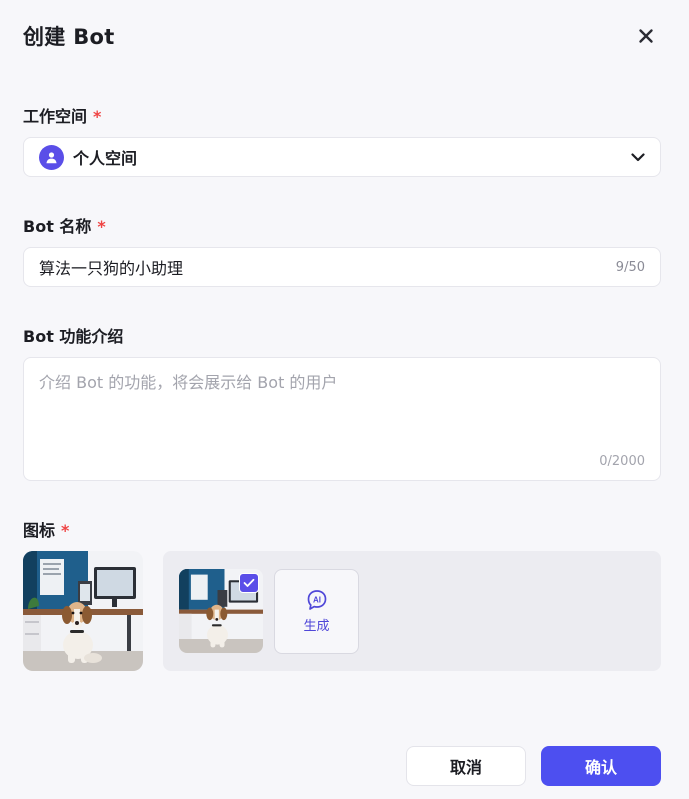  I want to click on bot-name-label: Bot 名称 *, so click(64, 225).